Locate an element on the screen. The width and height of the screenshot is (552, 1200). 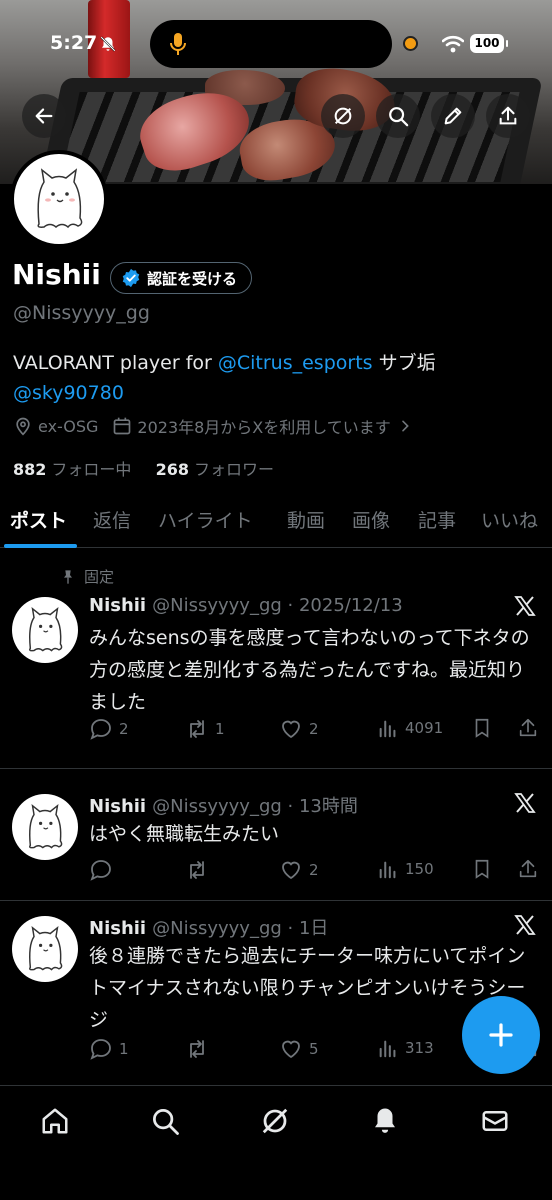
tab-videos: 動画 is located at coordinates (306, 519).